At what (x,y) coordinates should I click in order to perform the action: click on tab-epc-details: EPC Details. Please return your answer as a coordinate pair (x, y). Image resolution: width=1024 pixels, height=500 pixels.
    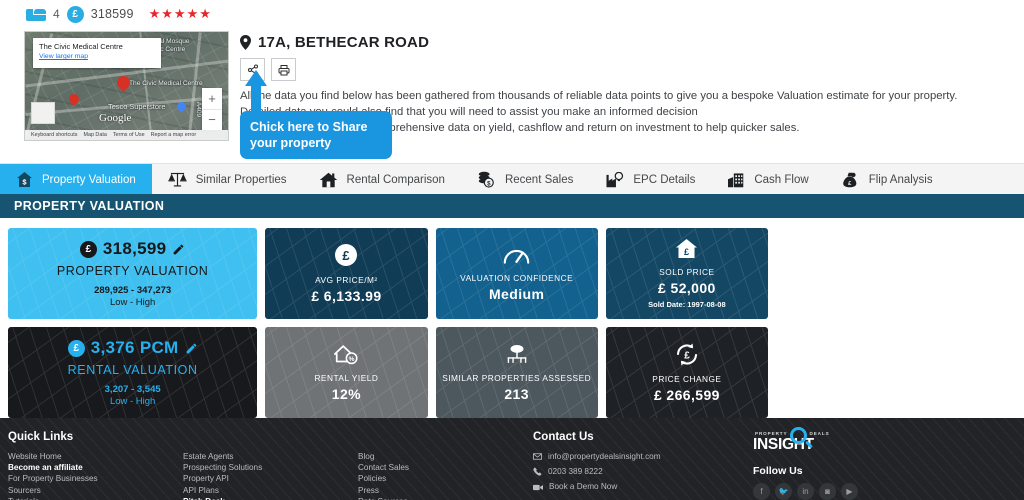
    Looking at the image, I should click on (650, 179).